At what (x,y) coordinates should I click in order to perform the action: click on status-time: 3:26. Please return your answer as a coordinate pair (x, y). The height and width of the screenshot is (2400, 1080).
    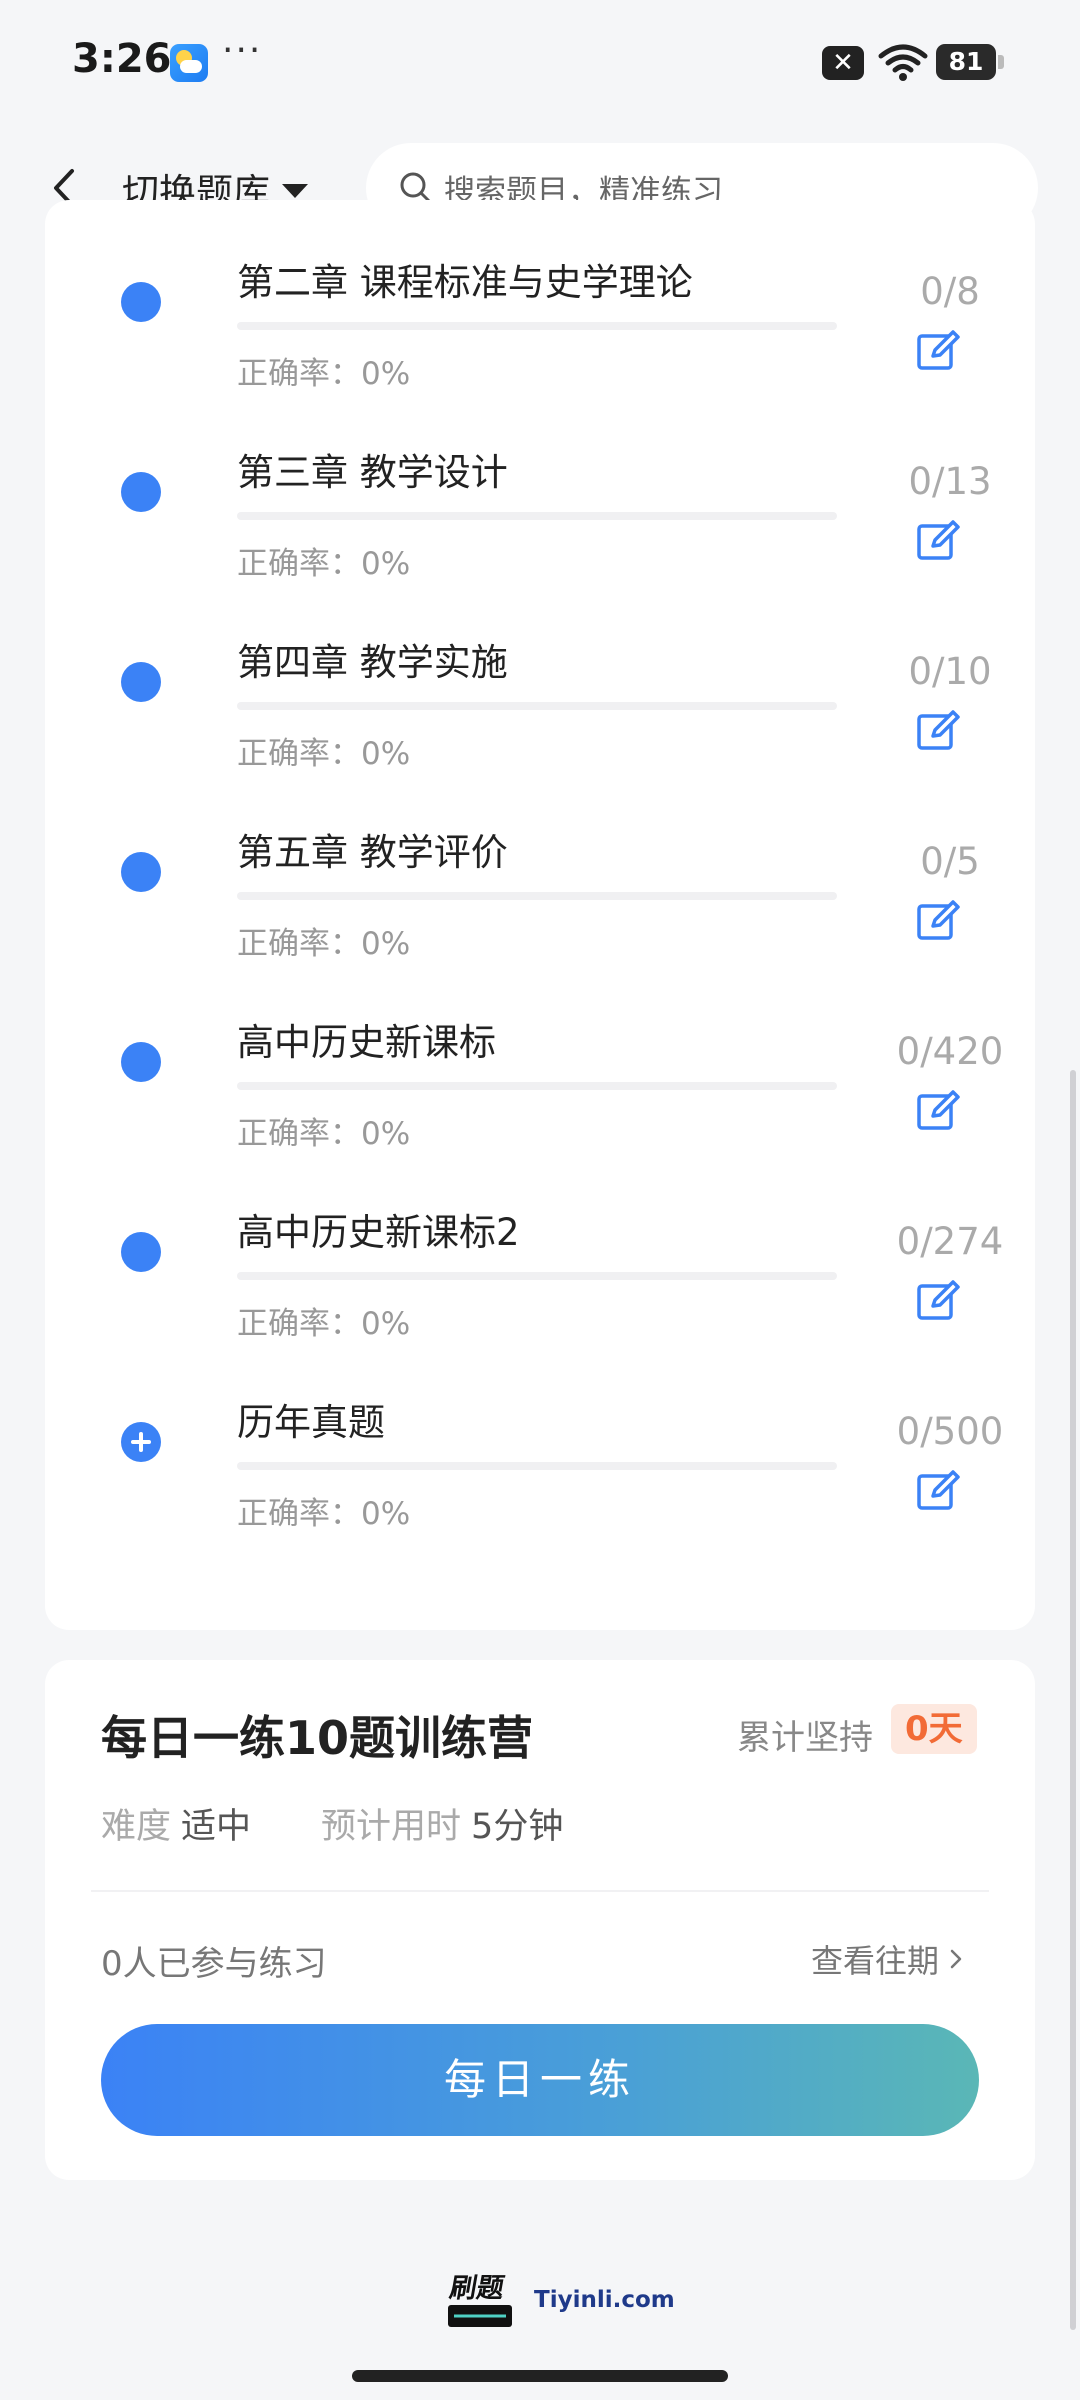
    Looking at the image, I should click on (122, 59).